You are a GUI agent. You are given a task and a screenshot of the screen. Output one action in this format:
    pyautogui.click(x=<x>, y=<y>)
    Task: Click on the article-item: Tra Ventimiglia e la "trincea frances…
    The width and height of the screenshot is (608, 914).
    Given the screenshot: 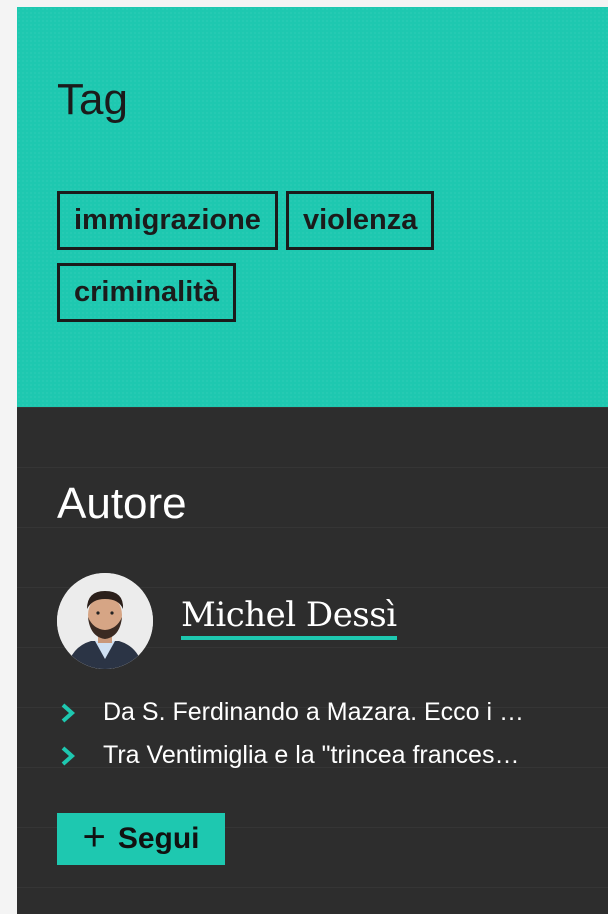 What is the action you would take?
    pyautogui.click(x=317, y=755)
    